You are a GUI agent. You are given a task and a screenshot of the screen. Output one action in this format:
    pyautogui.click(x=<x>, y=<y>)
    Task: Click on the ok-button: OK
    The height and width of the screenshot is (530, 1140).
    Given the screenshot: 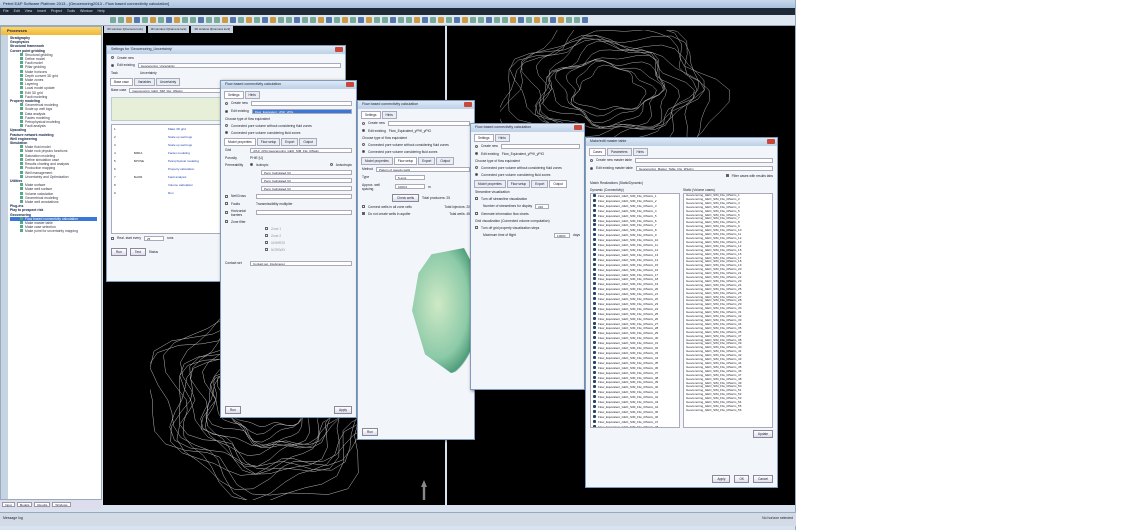 What is the action you would take?
    pyautogui.click(x=742, y=478)
    